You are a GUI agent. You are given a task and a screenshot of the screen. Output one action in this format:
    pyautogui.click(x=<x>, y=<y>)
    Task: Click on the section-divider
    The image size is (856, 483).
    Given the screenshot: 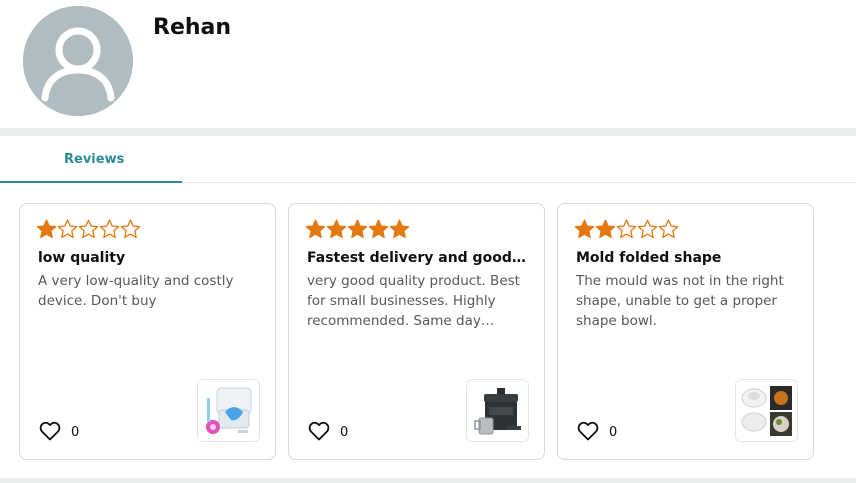 What is the action you would take?
    pyautogui.click(x=428, y=132)
    